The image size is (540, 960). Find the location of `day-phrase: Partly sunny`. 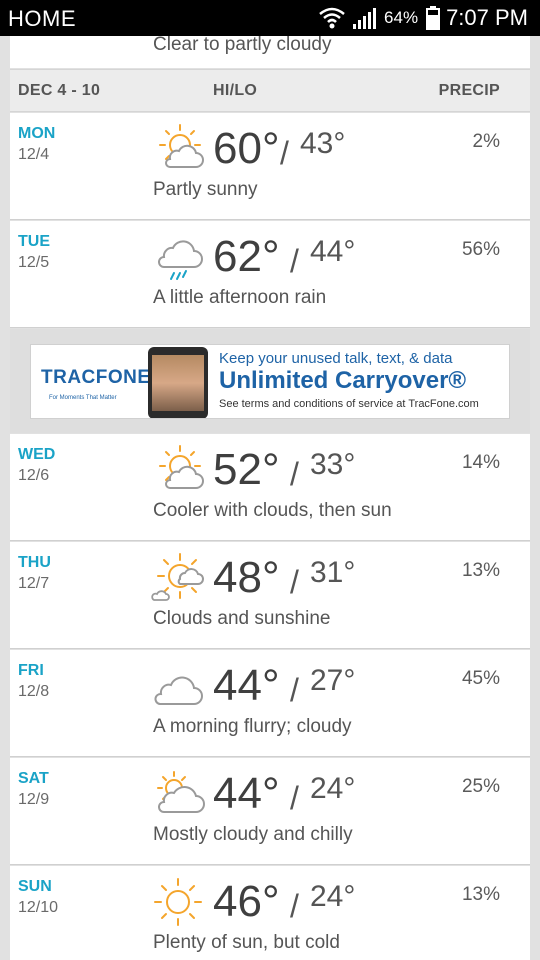

day-phrase: Partly sunny is located at coordinates (205, 189).